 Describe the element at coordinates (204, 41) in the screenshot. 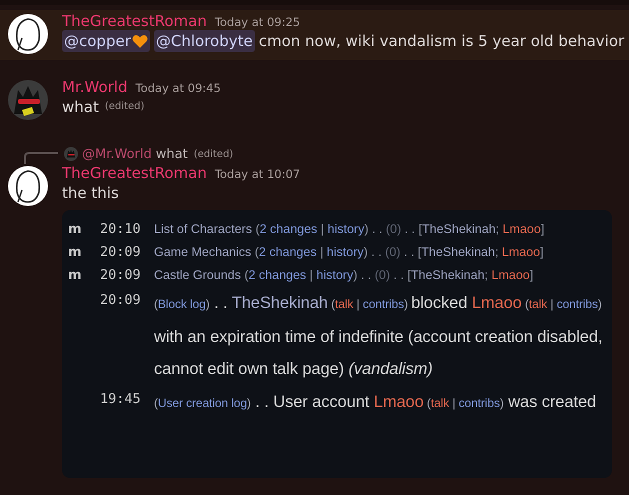

I see `user-mention: @Chlorobyte` at that location.